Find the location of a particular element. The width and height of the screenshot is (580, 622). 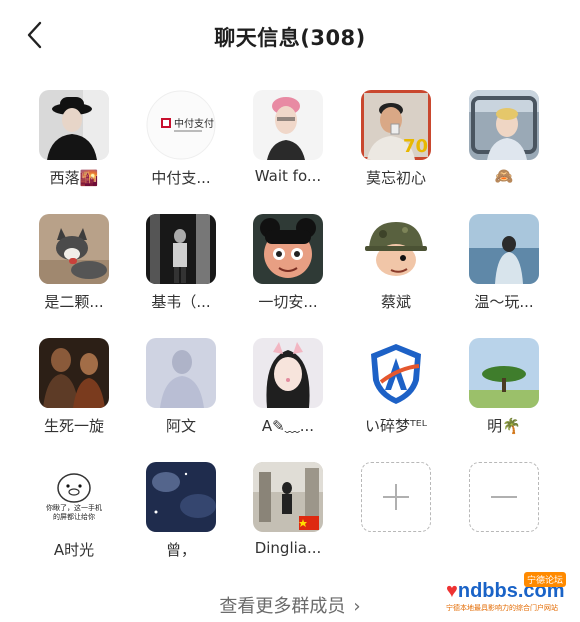

watermark-tag: 宁德论坛 is located at coordinates (544, 579).